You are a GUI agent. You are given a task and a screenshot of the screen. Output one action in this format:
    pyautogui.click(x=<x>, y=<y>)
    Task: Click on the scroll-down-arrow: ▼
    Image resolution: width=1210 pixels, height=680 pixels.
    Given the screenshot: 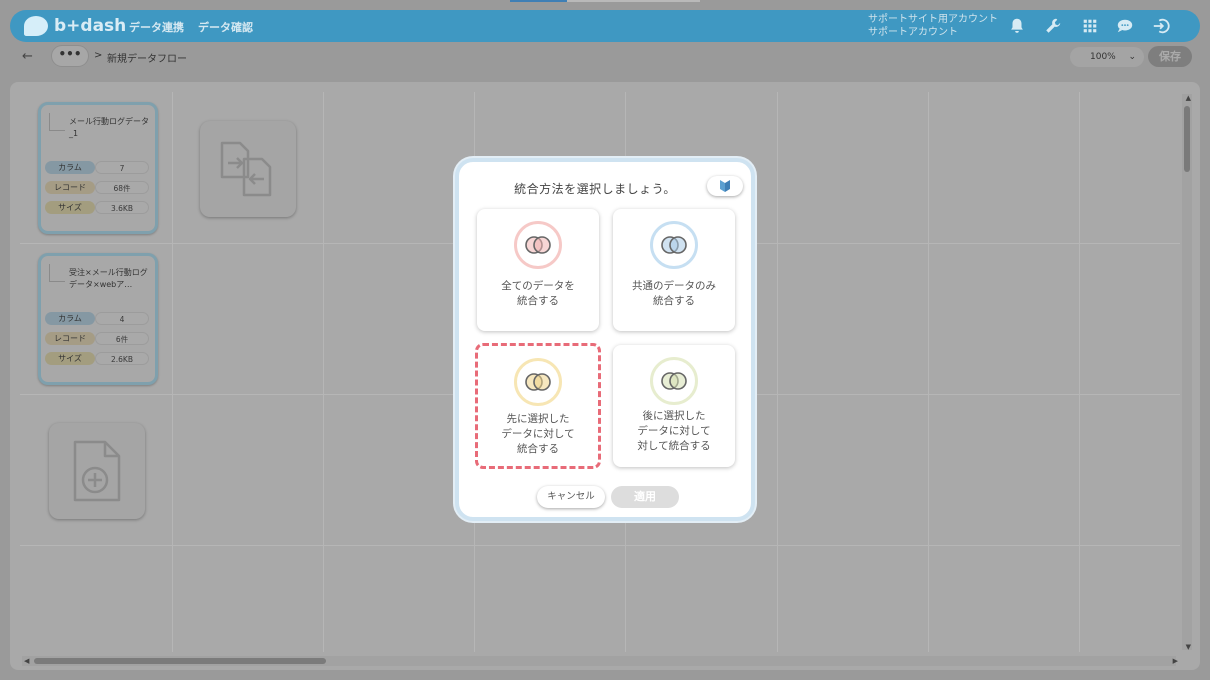 What is the action you would take?
    pyautogui.click(x=1188, y=647)
    